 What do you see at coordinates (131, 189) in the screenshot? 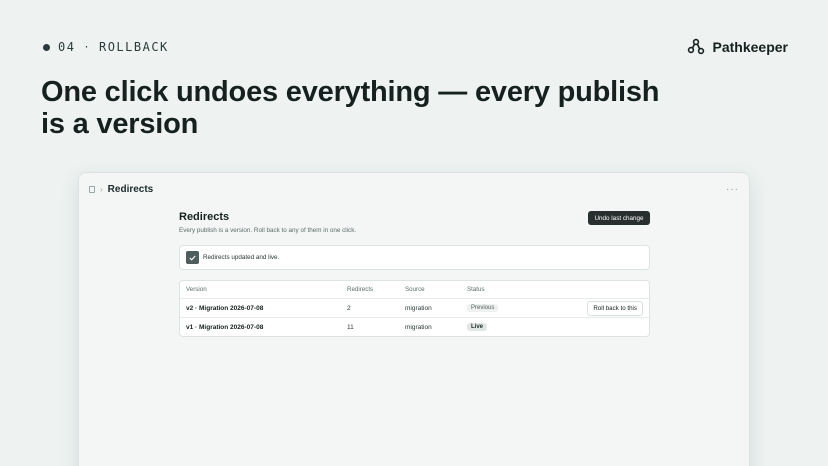
I see `breadcrumb-title: Redirects` at bounding box center [131, 189].